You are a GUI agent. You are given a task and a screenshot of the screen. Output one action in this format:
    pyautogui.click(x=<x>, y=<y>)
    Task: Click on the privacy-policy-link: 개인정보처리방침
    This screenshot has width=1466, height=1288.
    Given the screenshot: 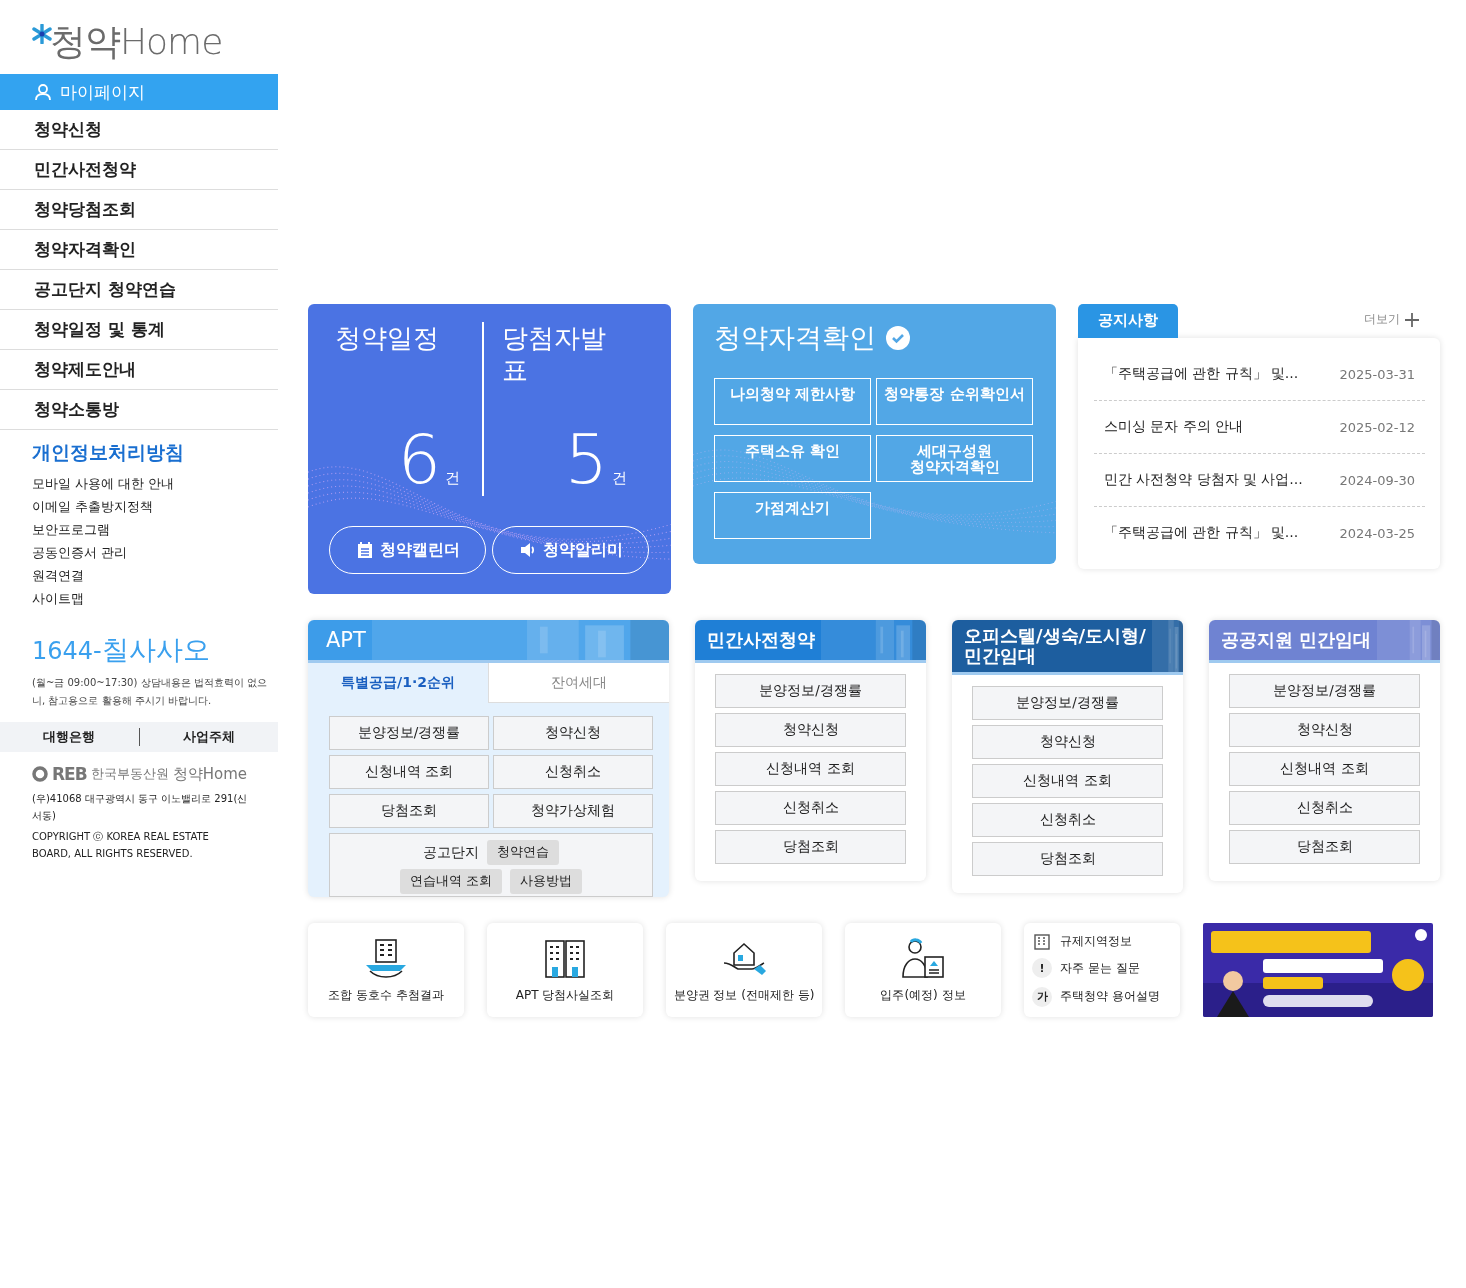 What is the action you would take?
    pyautogui.click(x=155, y=453)
    